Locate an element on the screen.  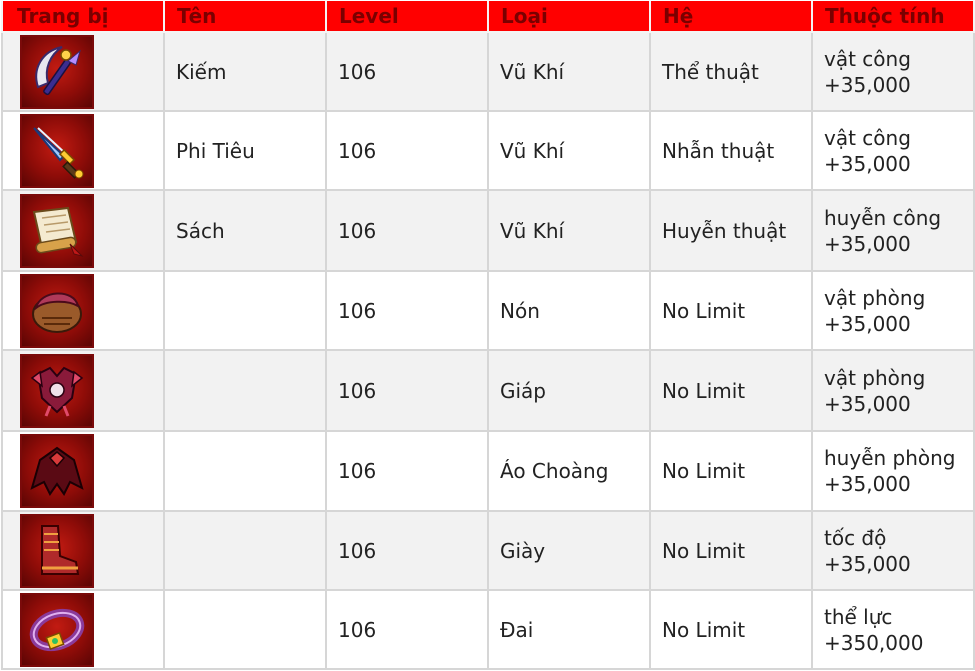
table-row: 106 Giày No Limit tốc độ +35,000 is located at coordinates (488, 550).